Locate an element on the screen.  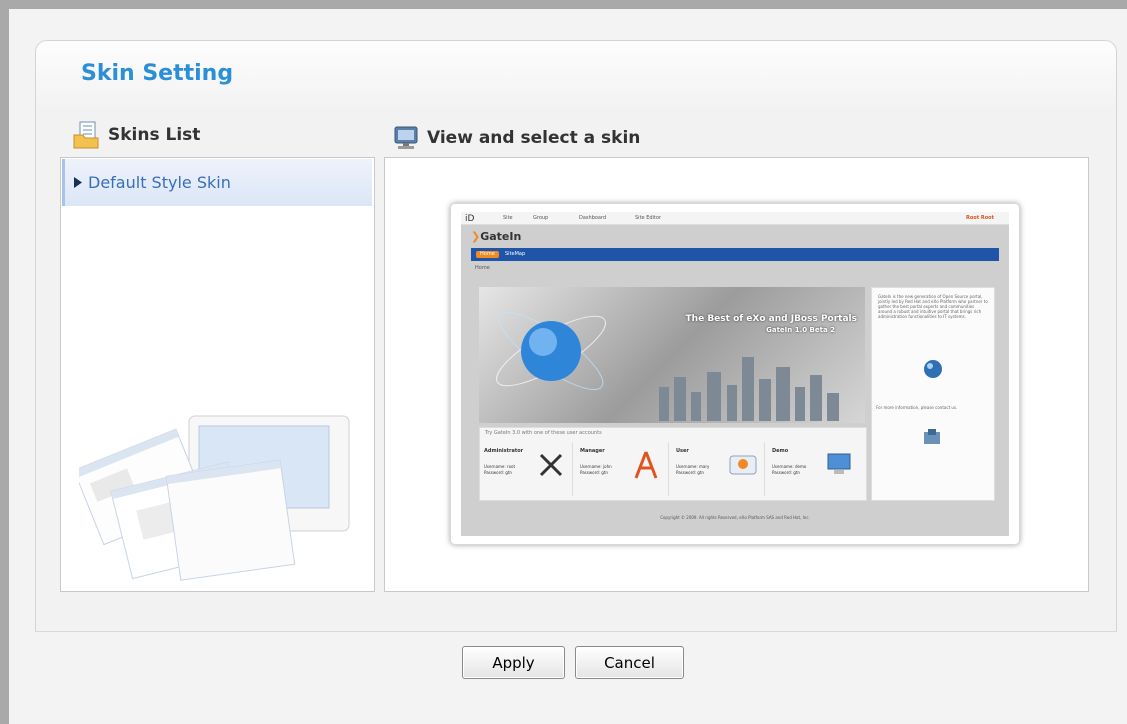
preview-side-contact: For more information, please contact us. is located at coordinates (917, 407).